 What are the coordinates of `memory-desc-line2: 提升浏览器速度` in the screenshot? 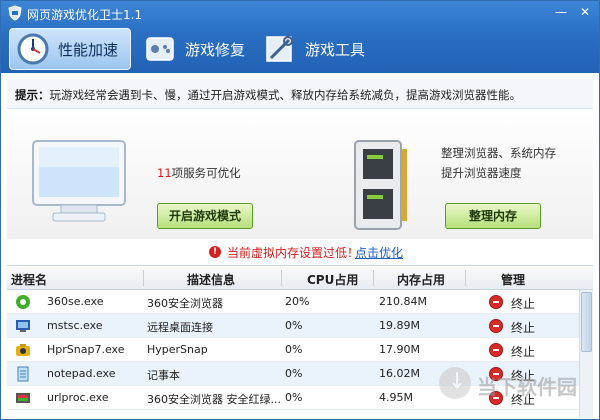 It's located at (481, 173).